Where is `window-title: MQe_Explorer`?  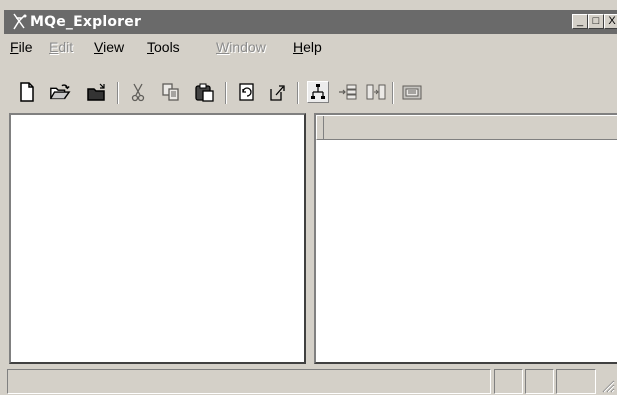
window-title: MQe_Explorer is located at coordinates (86, 22).